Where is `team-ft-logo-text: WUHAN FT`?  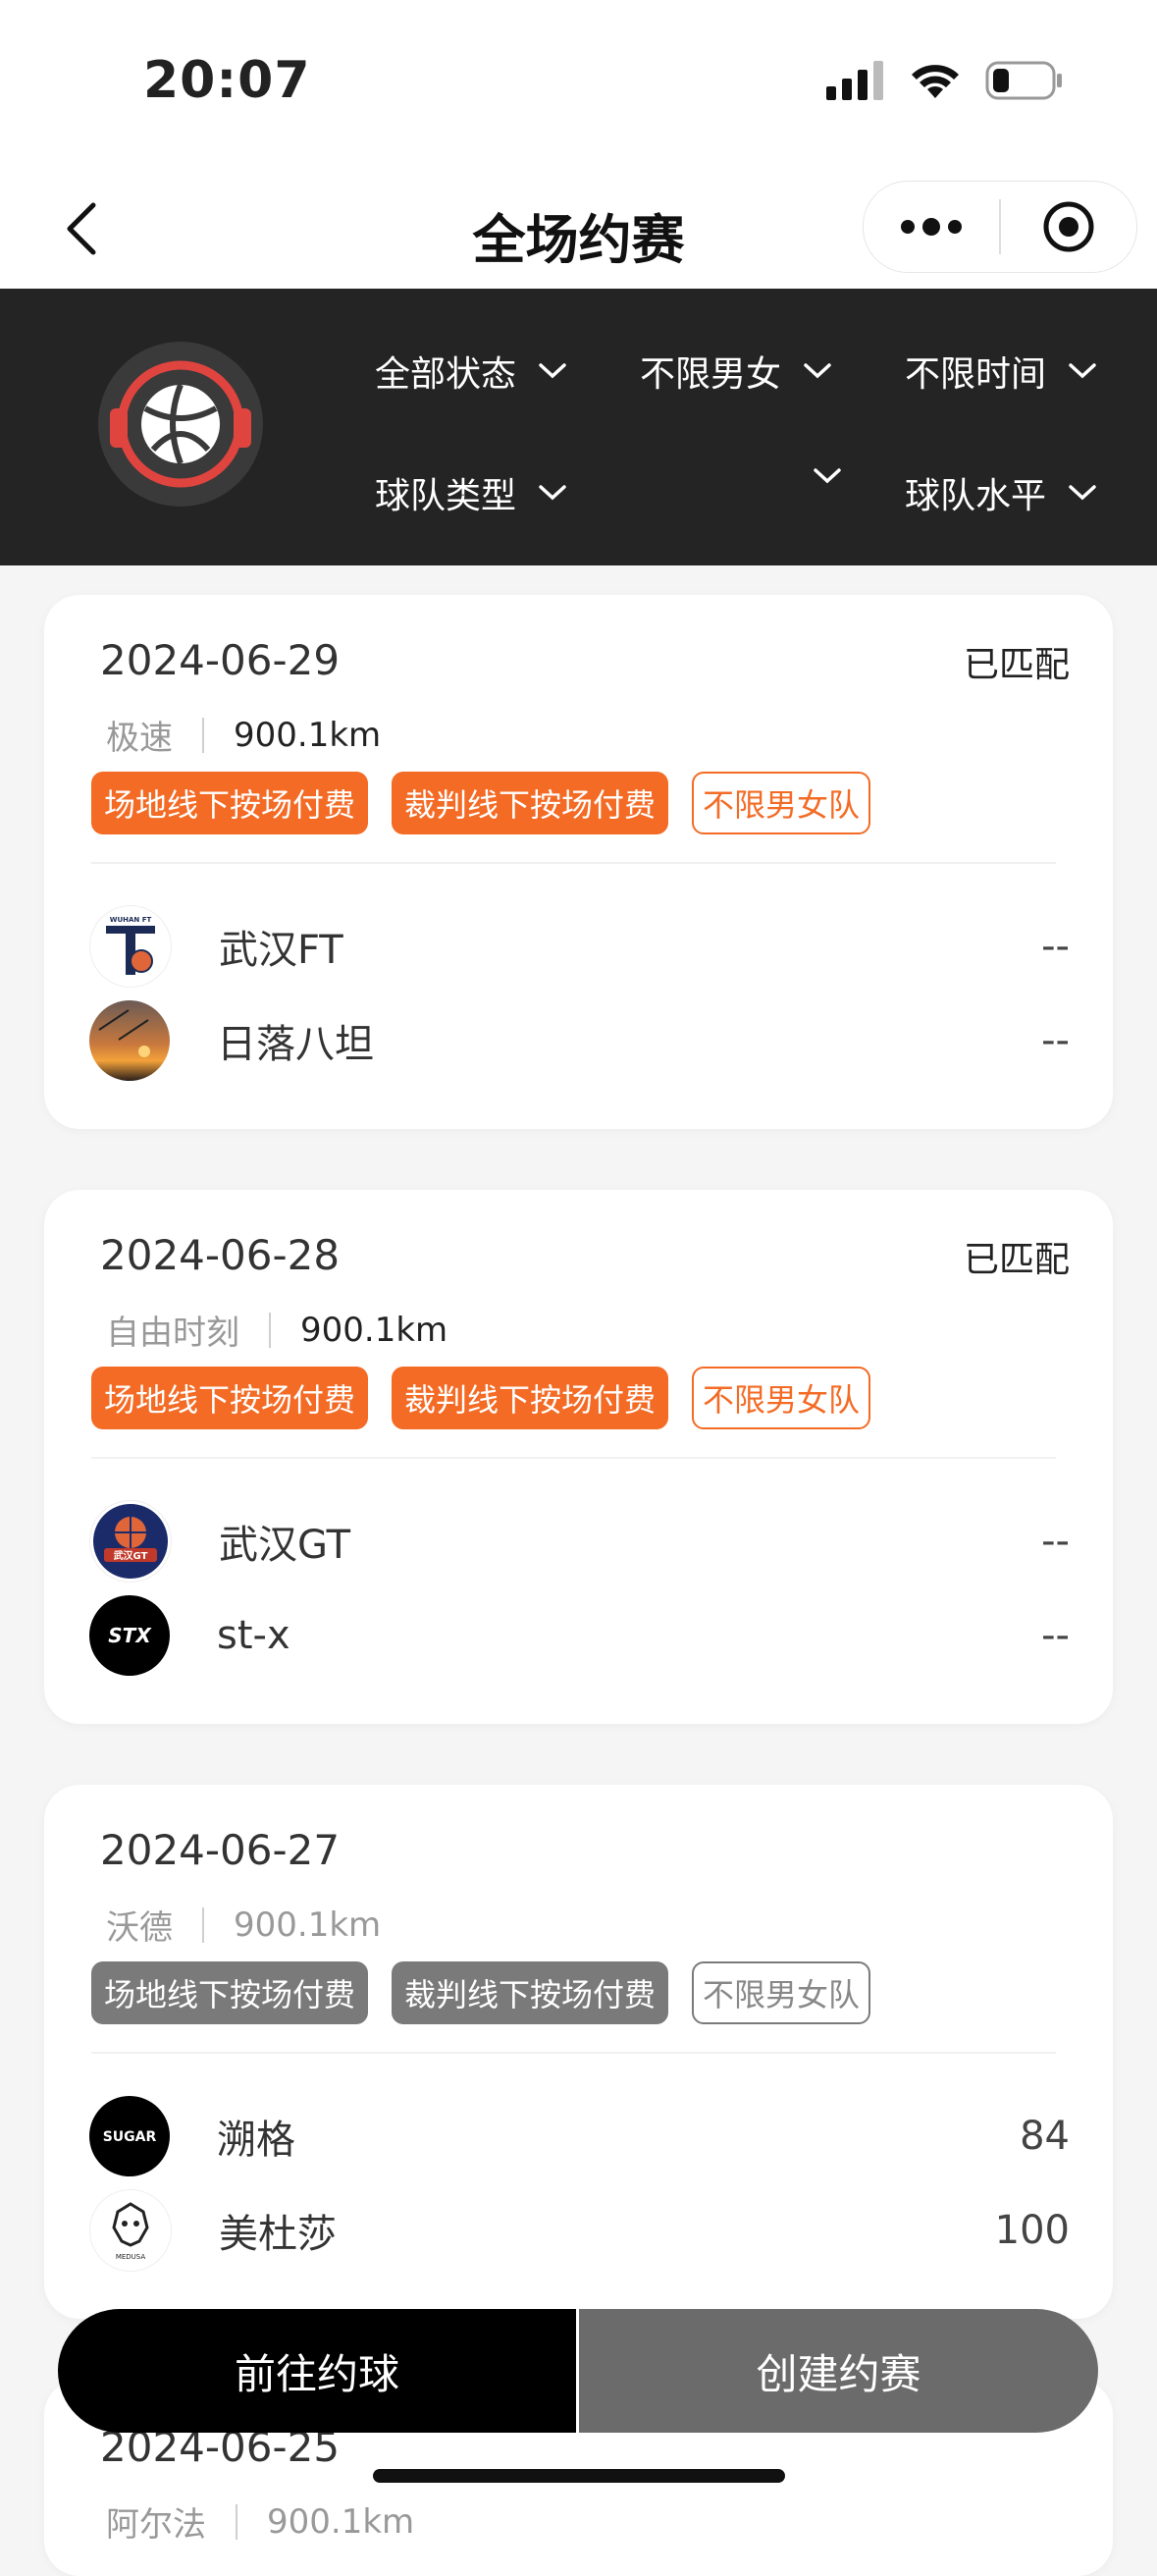 team-ft-logo-text: WUHAN FT is located at coordinates (131, 920).